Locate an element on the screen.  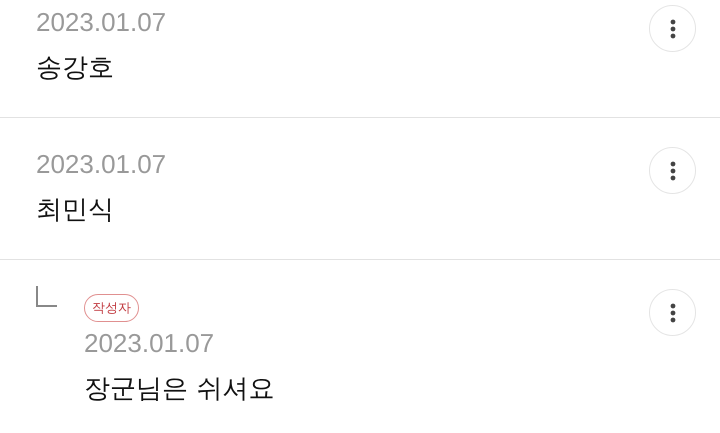
author-badge: 작성자 is located at coordinates (111, 308).